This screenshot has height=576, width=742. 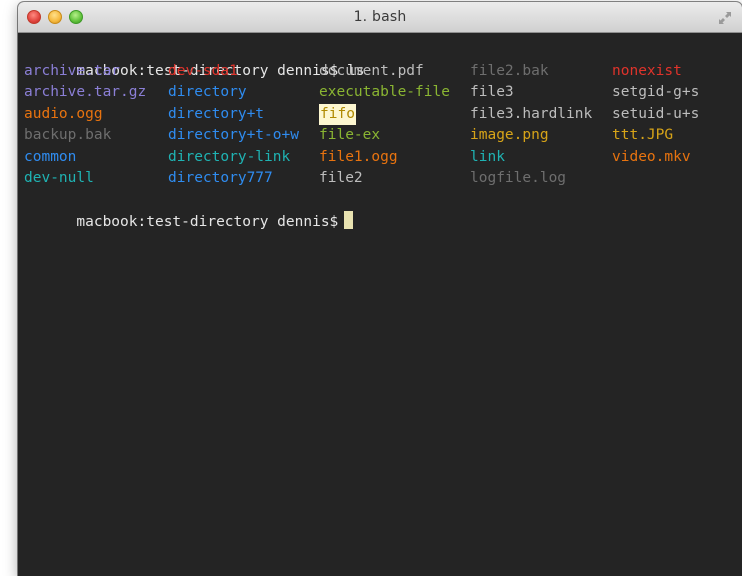 What do you see at coordinates (72, 70) in the screenshot?
I see `file-entry: archive.tar` at bounding box center [72, 70].